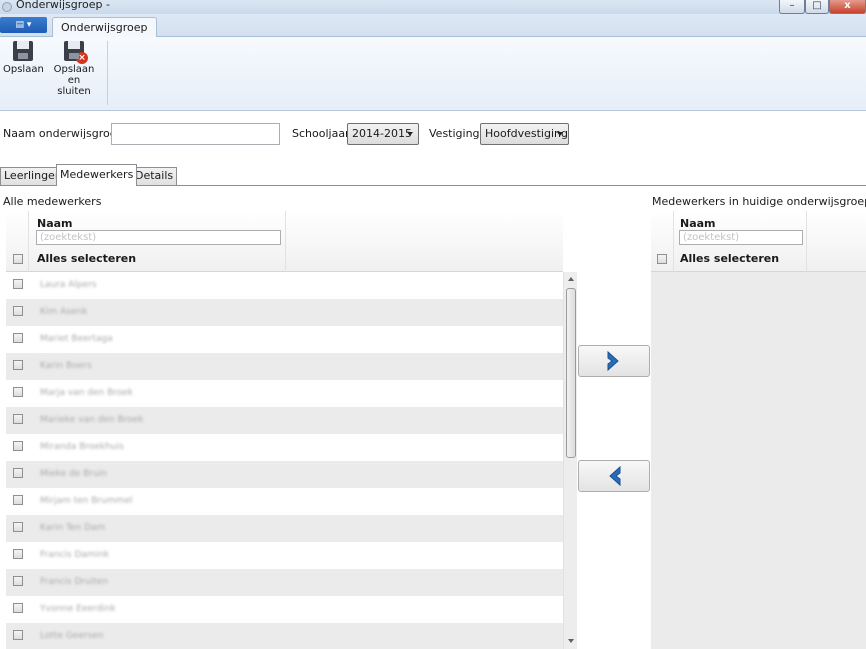 This screenshot has height=649, width=866. Describe the element at coordinates (284, 582) in the screenshot. I see `table-row: Francis Druiten` at that location.